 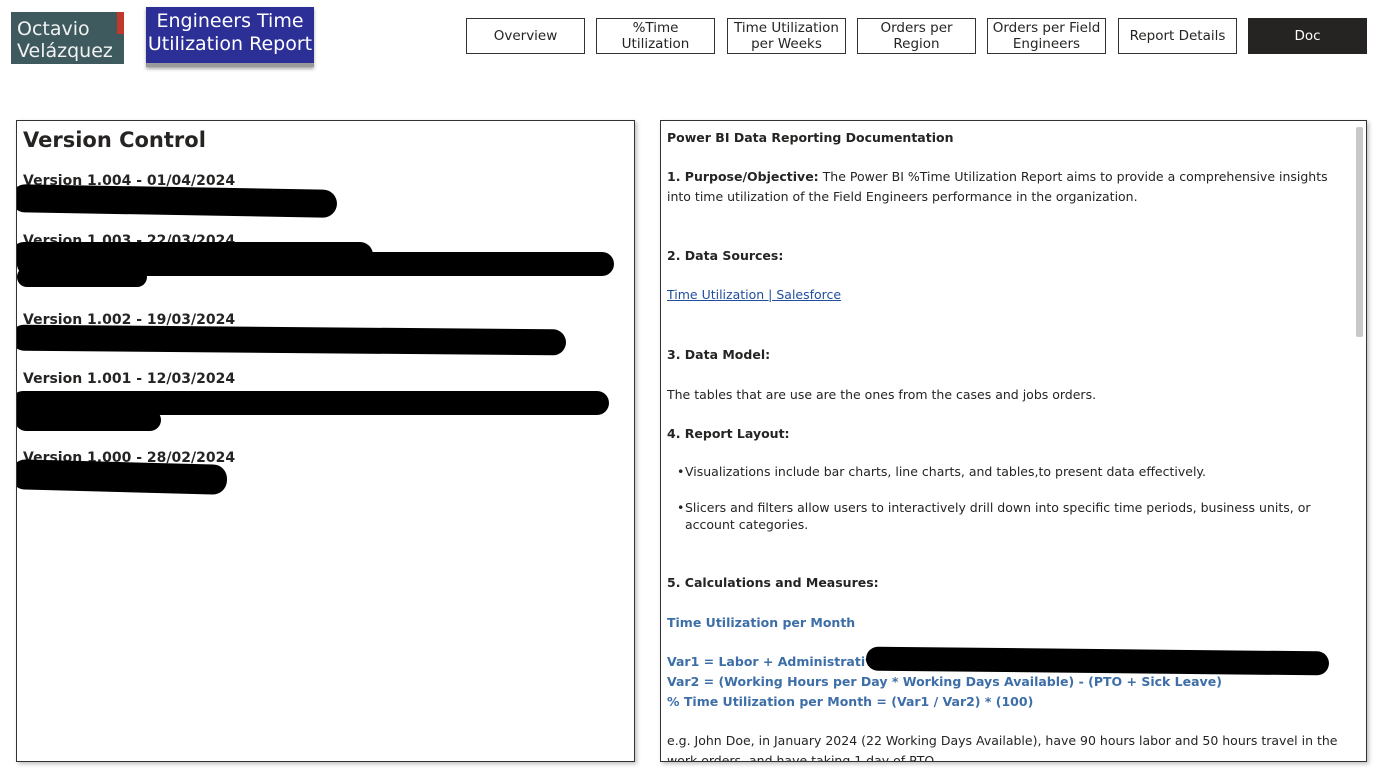 I want to click on nav-doc-button: Doc, so click(x=1307, y=36).